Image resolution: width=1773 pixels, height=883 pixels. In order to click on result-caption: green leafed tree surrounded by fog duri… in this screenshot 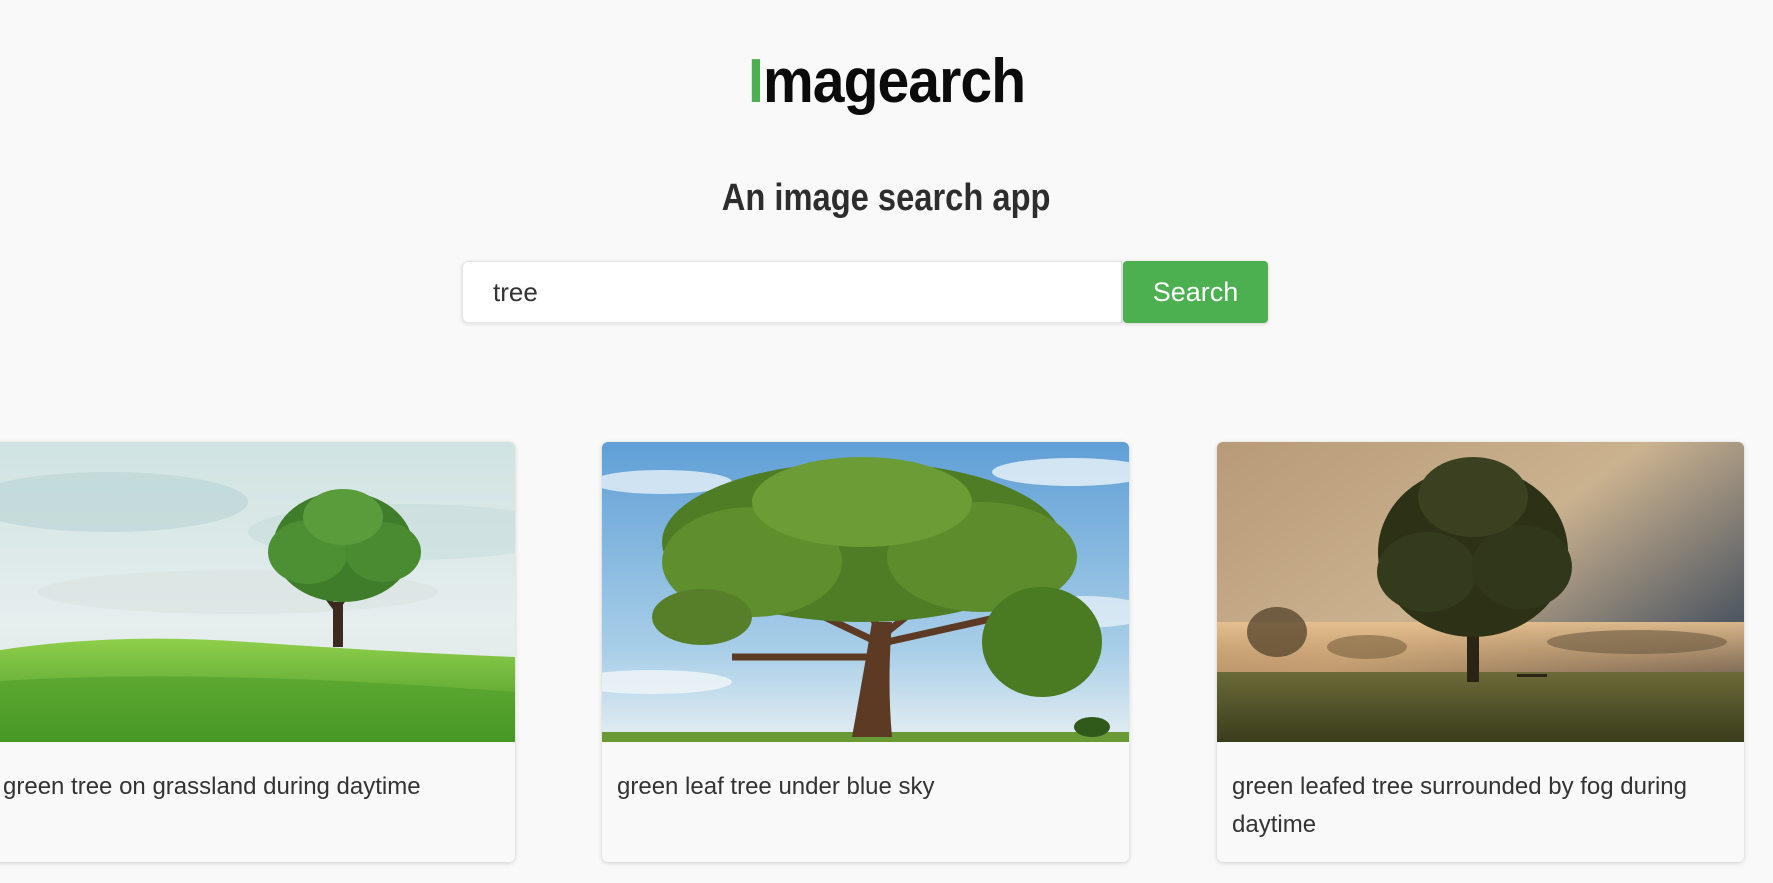, I will do `click(1459, 805)`.